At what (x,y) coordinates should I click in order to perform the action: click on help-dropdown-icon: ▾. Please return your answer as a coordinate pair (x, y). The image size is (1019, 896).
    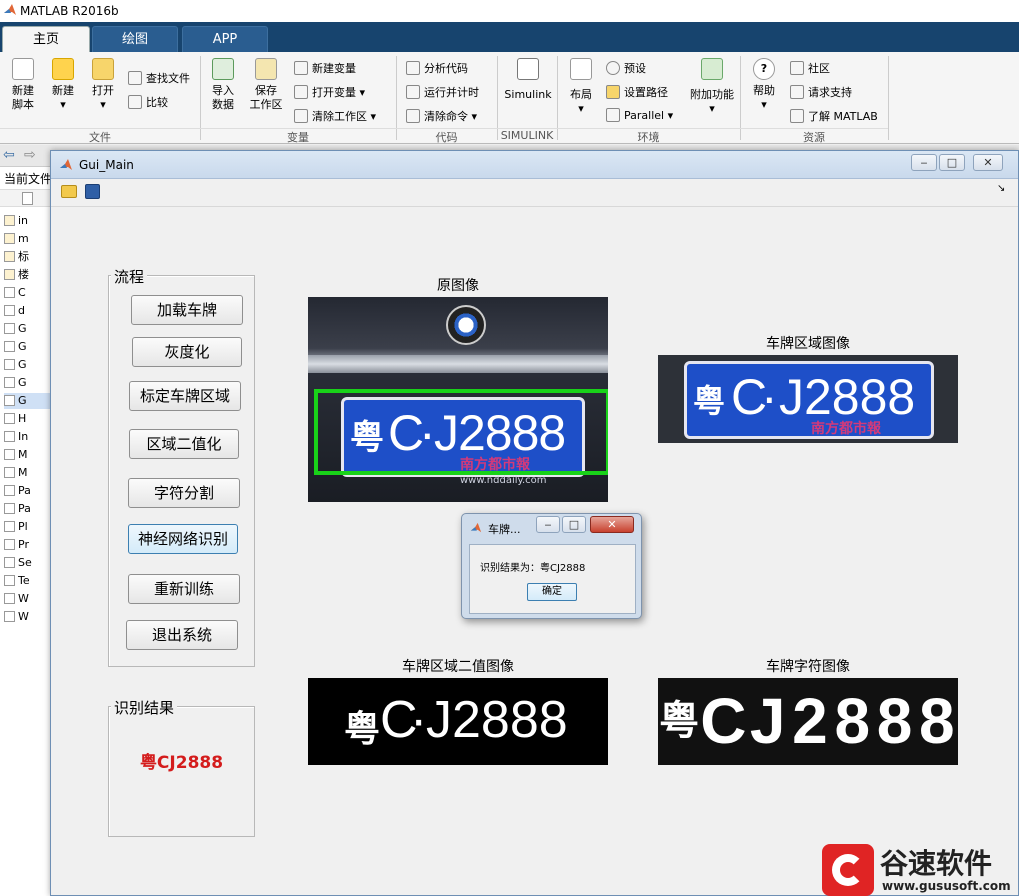
    Looking at the image, I should click on (764, 104).